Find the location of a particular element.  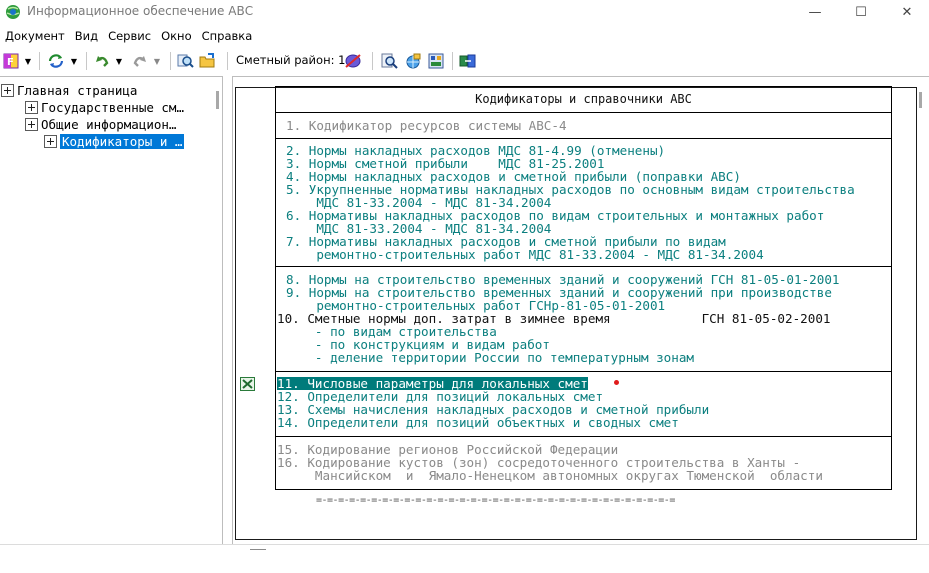

doc-title: Кодификаторы и справочники АВС is located at coordinates (583, 99).